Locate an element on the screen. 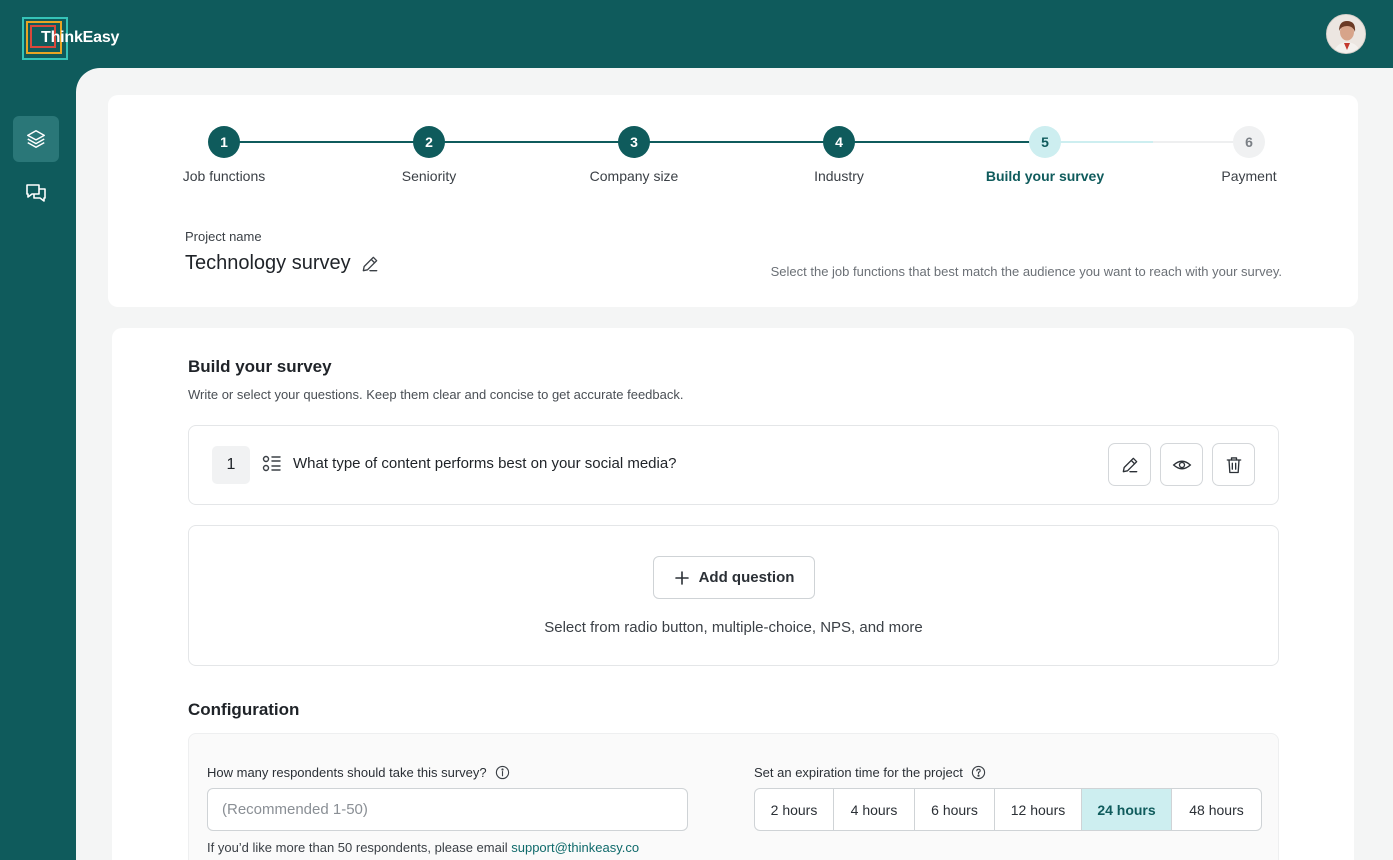 Image resolution: width=1393 pixels, height=860 pixels. chat-icon is located at coordinates (36, 193).